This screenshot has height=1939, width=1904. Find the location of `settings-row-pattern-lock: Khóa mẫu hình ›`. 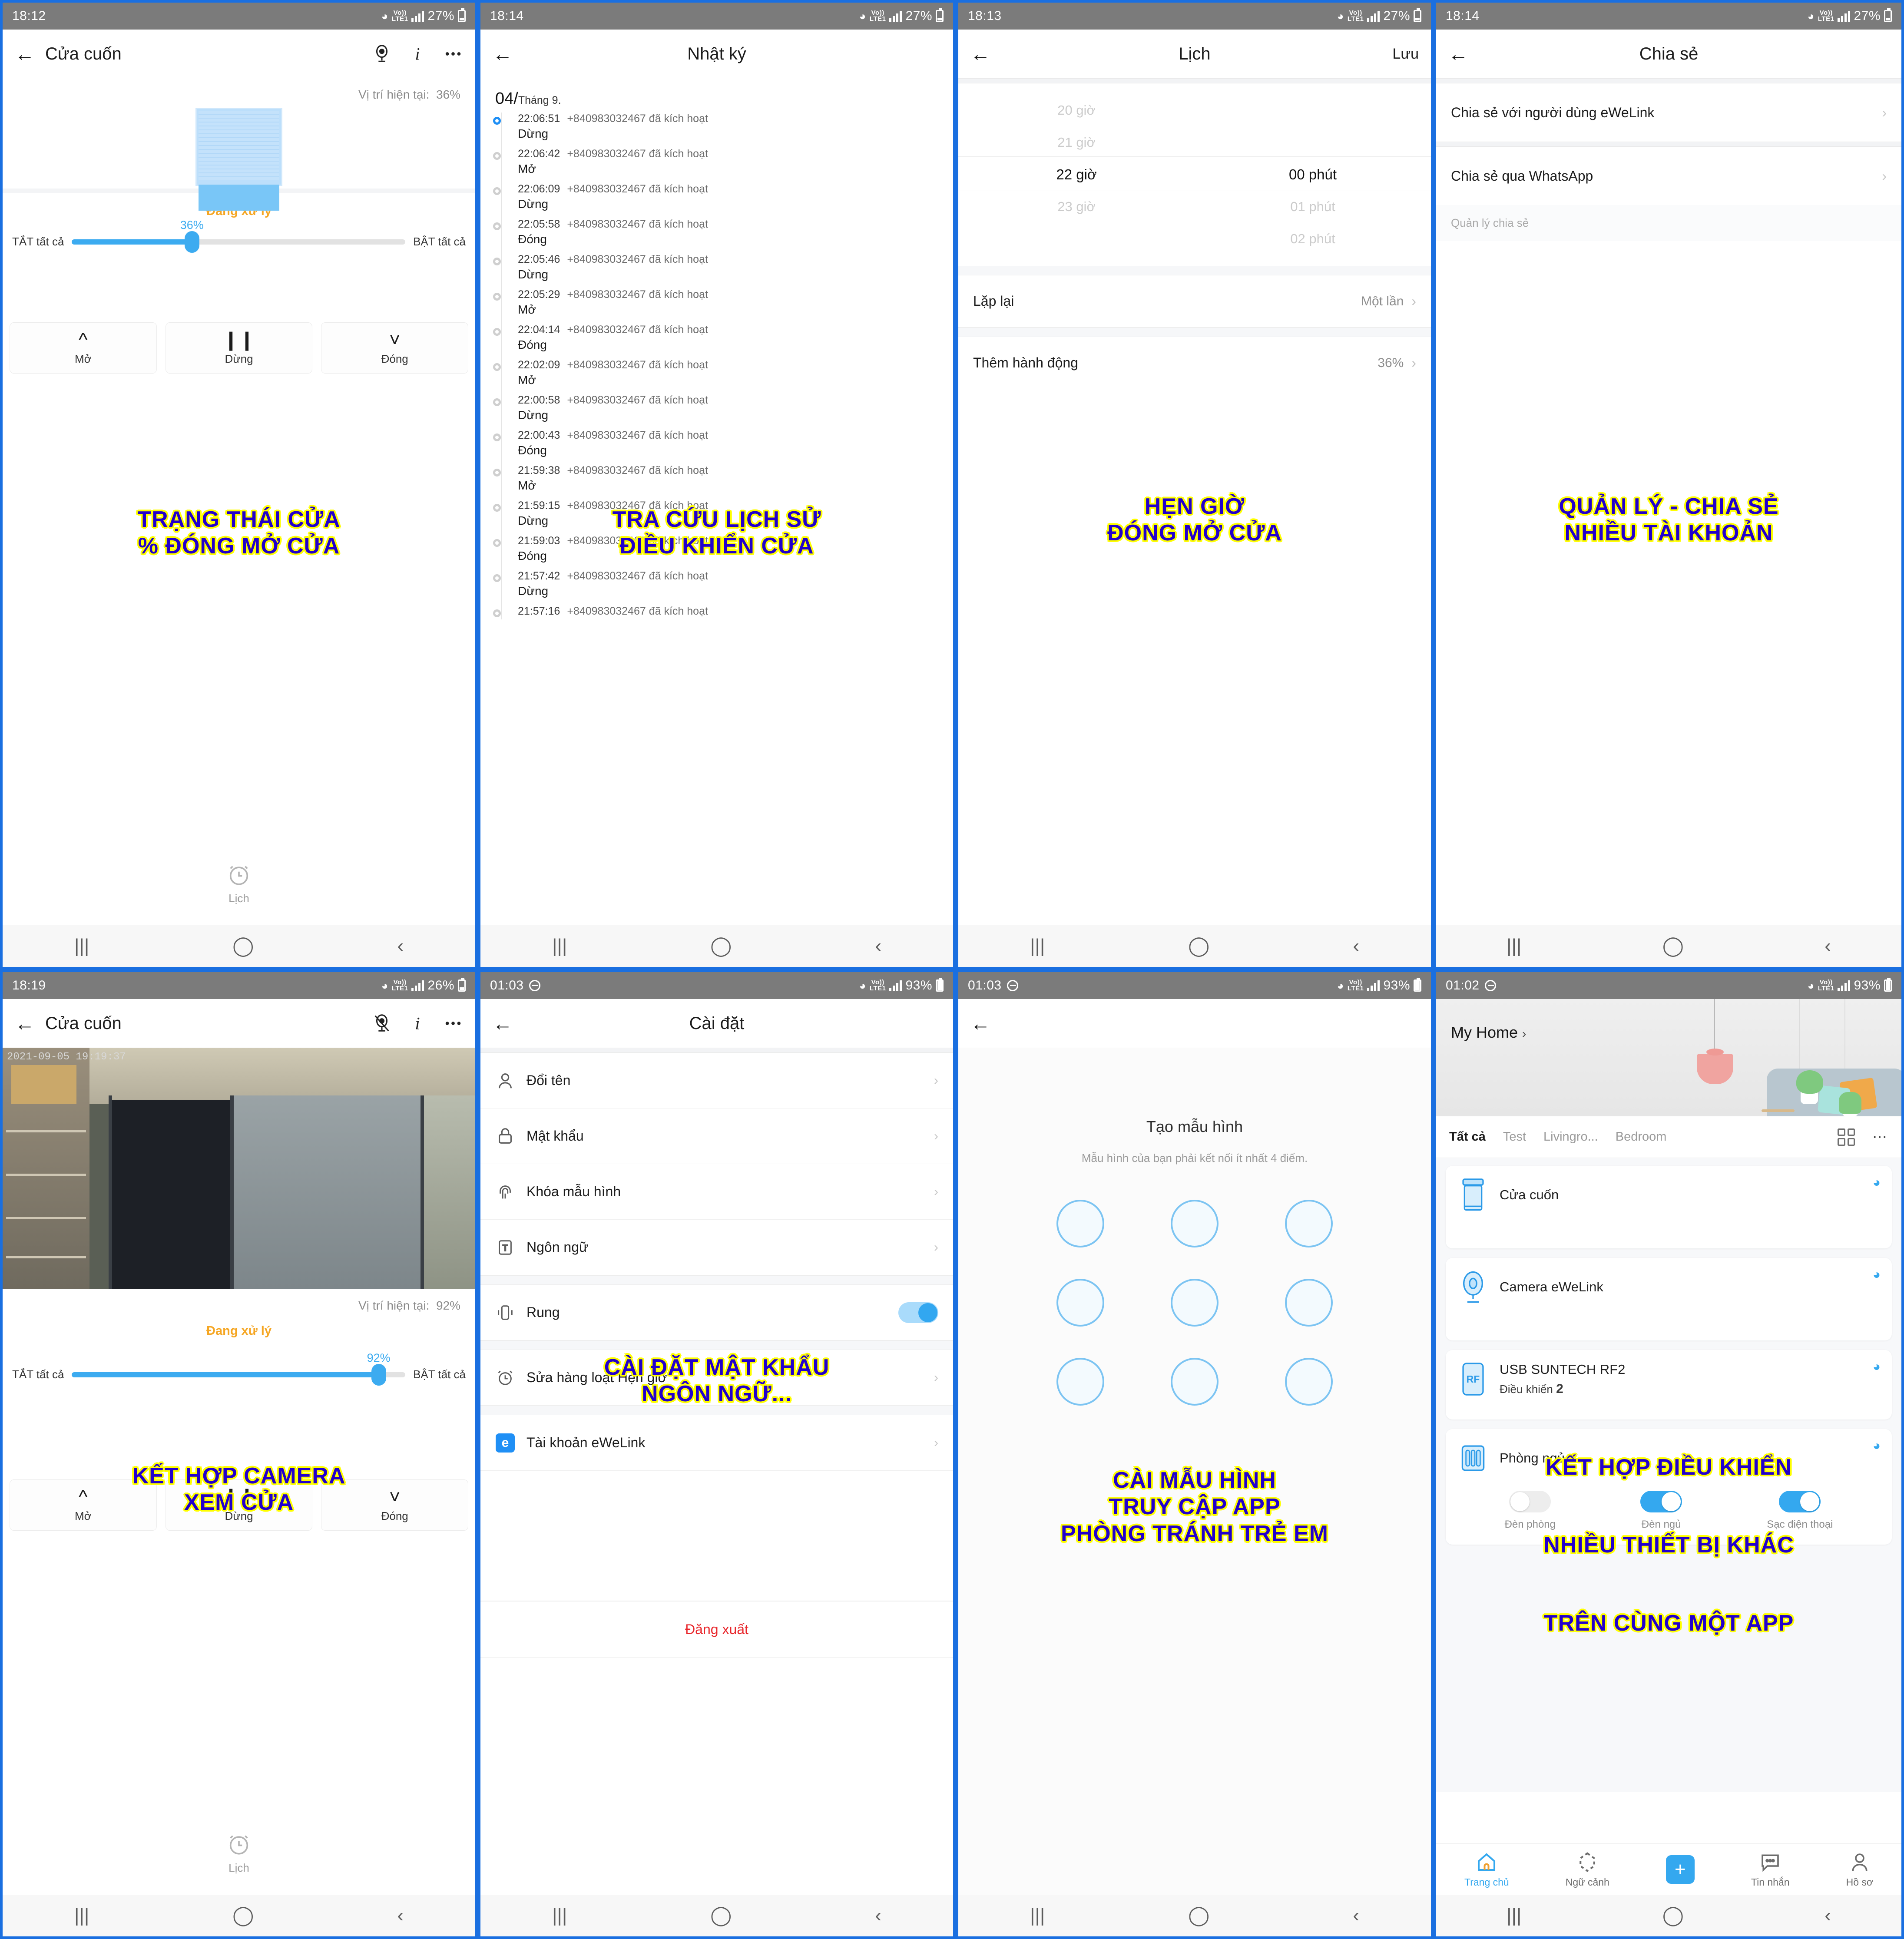

settings-row-pattern-lock: Khóa mẫu hình › is located at coordinates (716, 1192).